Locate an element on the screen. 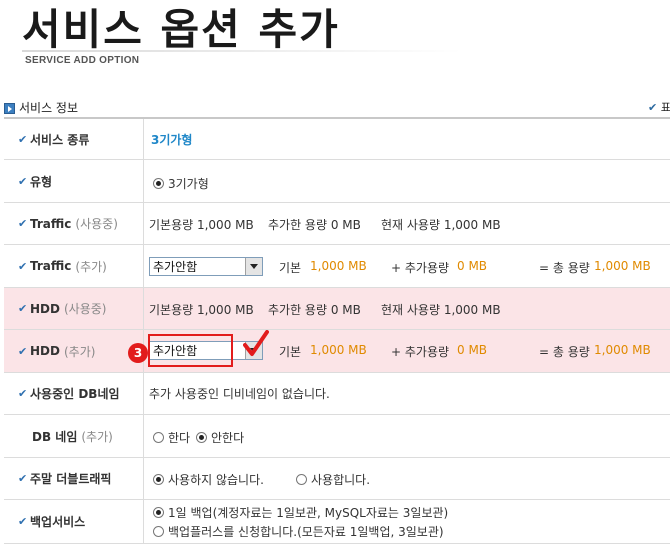 The width and height of the screenshot is (670, 547). backup-radio-daily: 1일 백업(계정자료는 1일보관, MySQL자료는 3일보관) is located at coordinates (300, 512).